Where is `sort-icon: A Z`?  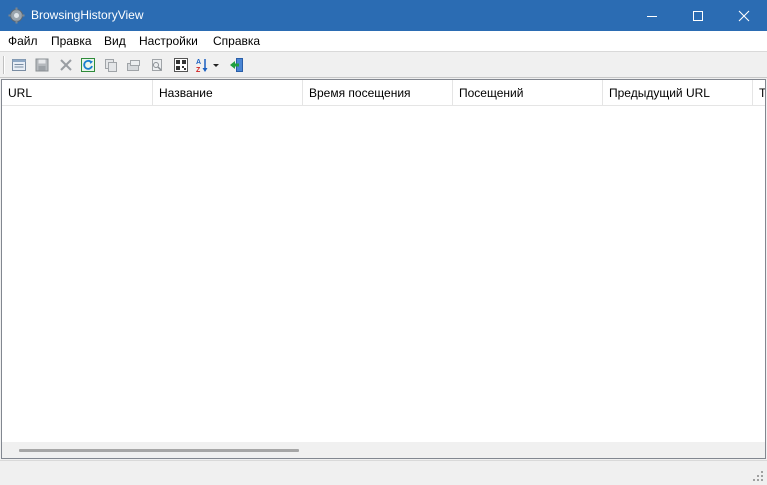
sort-icon: A Z is located at coordinates (207, 66).